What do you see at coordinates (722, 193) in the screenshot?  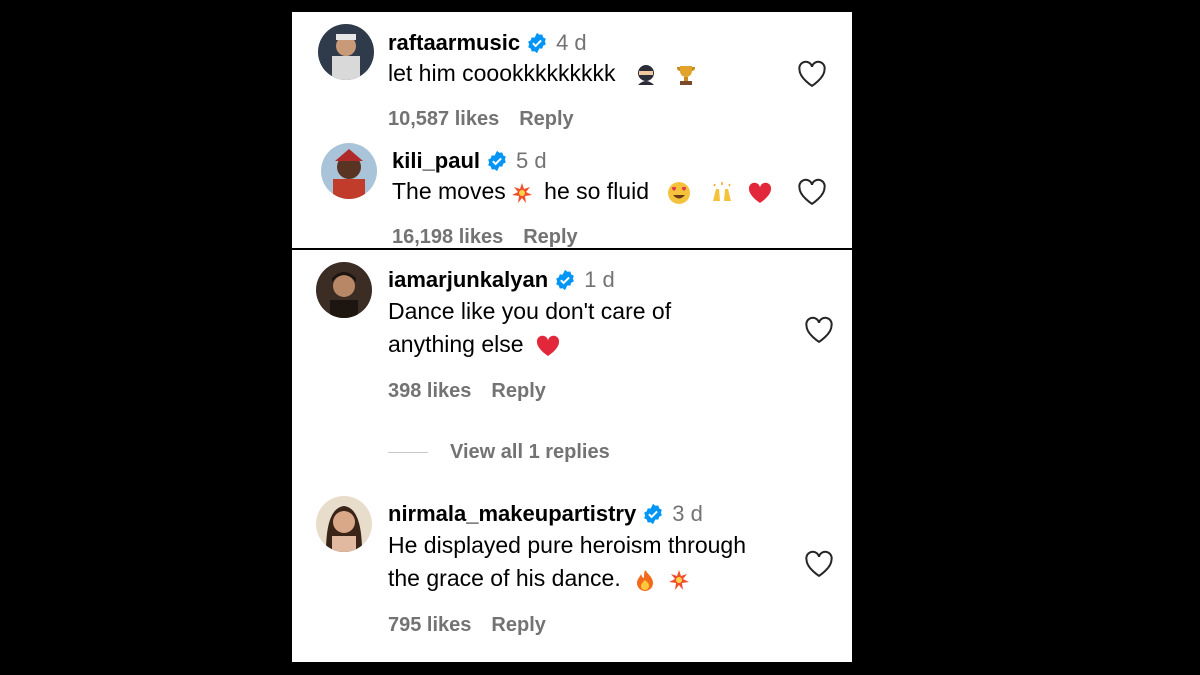 I see `raising-hands-emoji-icon` at bounding box center [722, 193].